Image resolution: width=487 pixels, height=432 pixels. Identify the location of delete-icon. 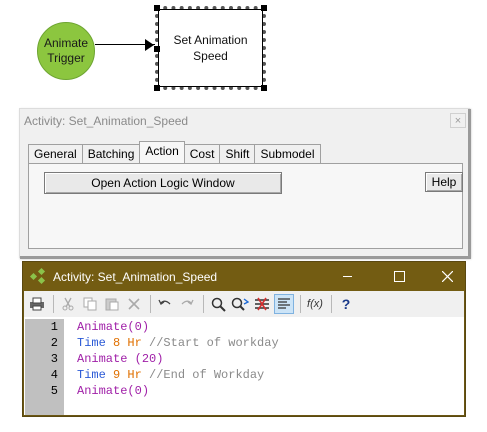
(134, 304).